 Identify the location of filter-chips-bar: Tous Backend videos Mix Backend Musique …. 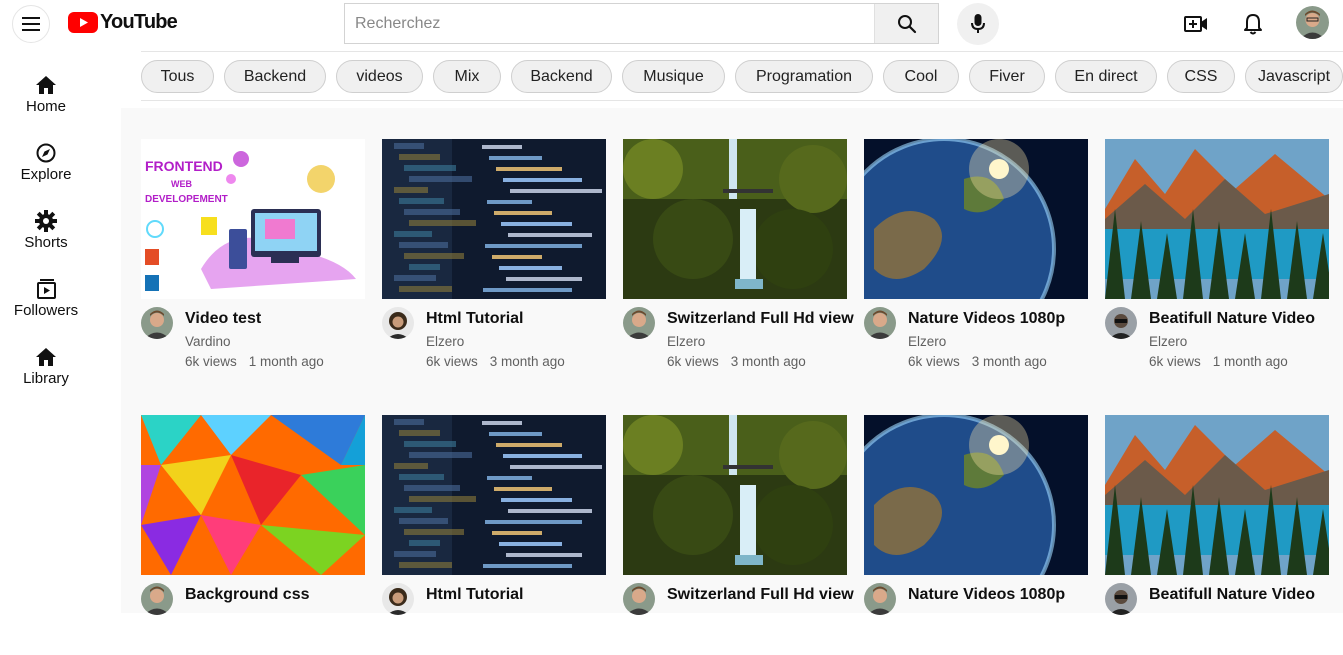
(742, 76).